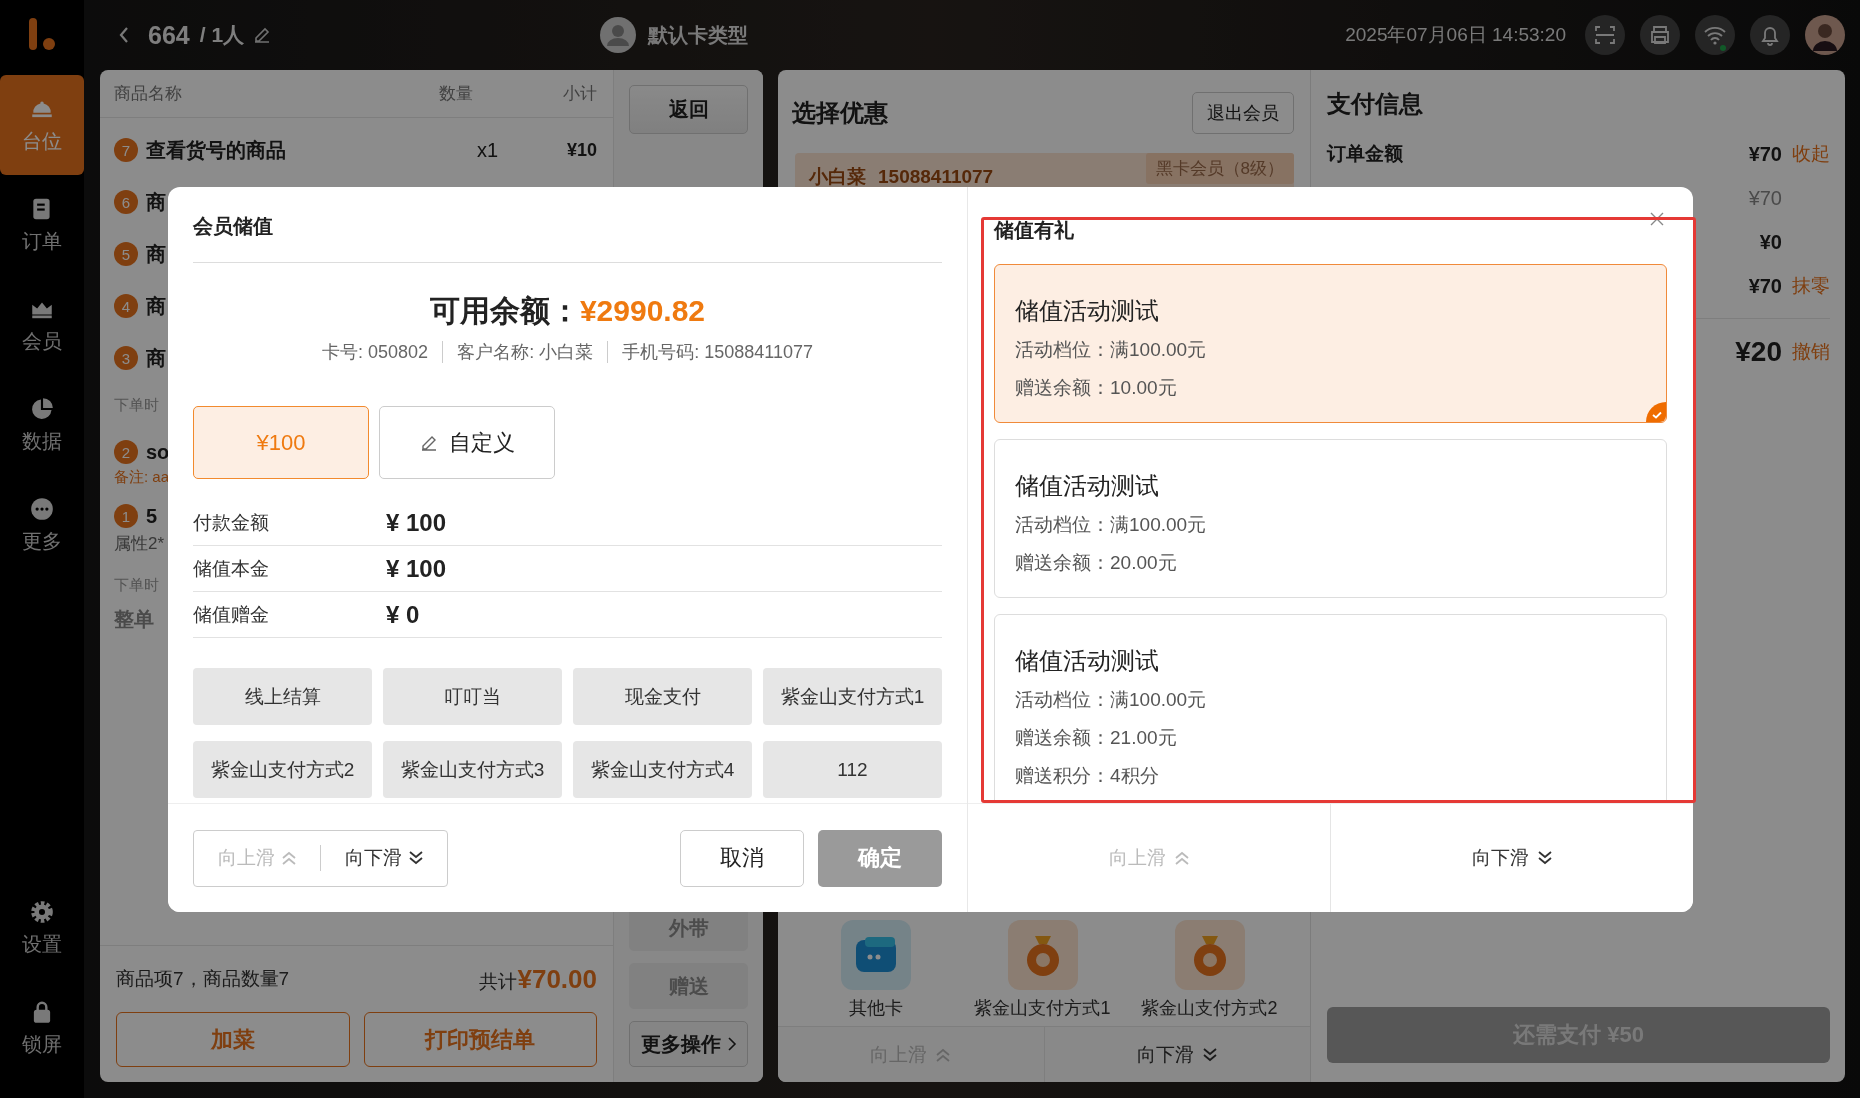 The image size is (1860, 1098). I want to click on action-button: 更多操作, so click(688, 1044).